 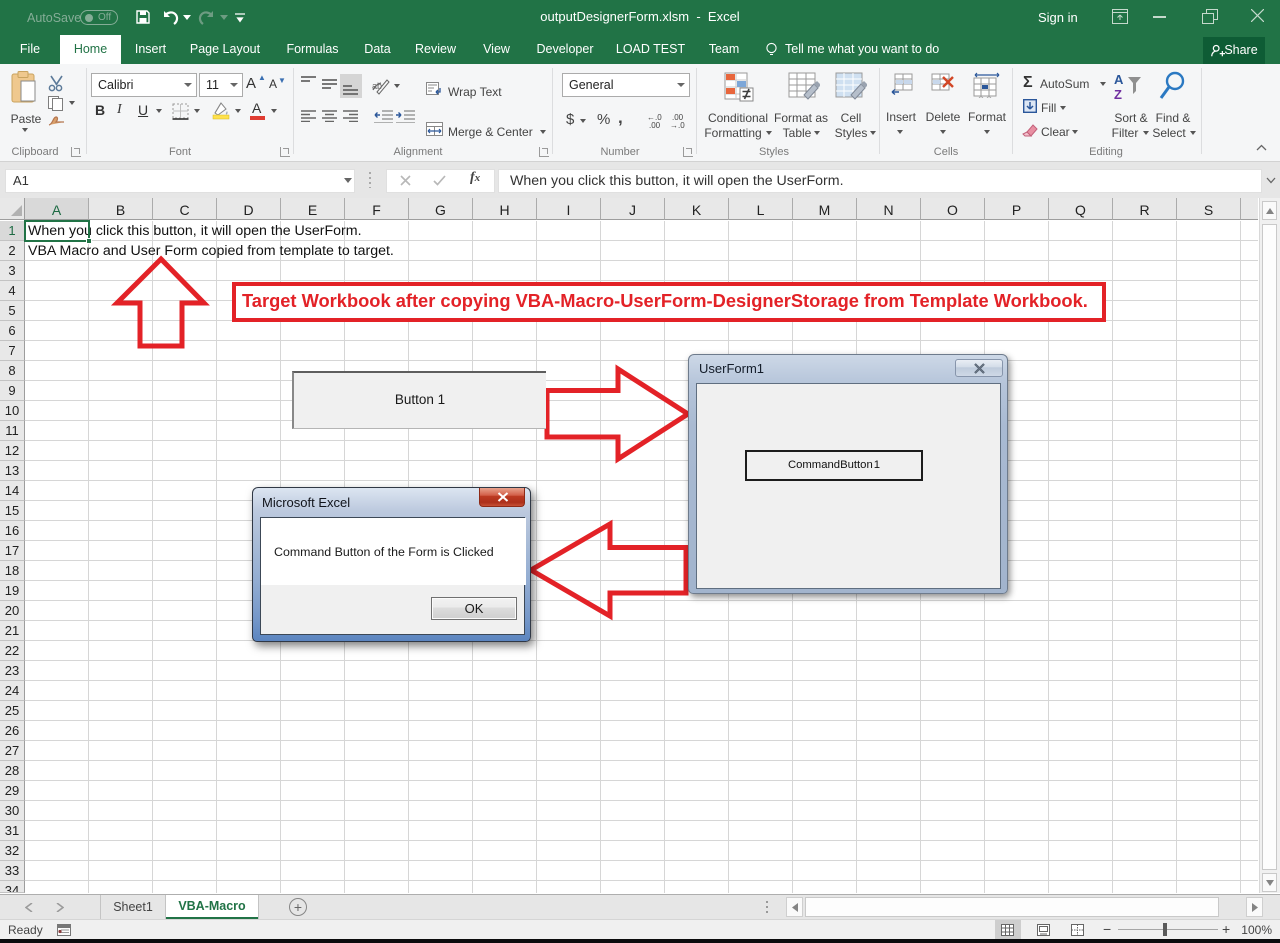 What do you see at coordinates (677, 124) in the screenshot?
I see `svg-text: →.0` at bounding box center [677, 124].